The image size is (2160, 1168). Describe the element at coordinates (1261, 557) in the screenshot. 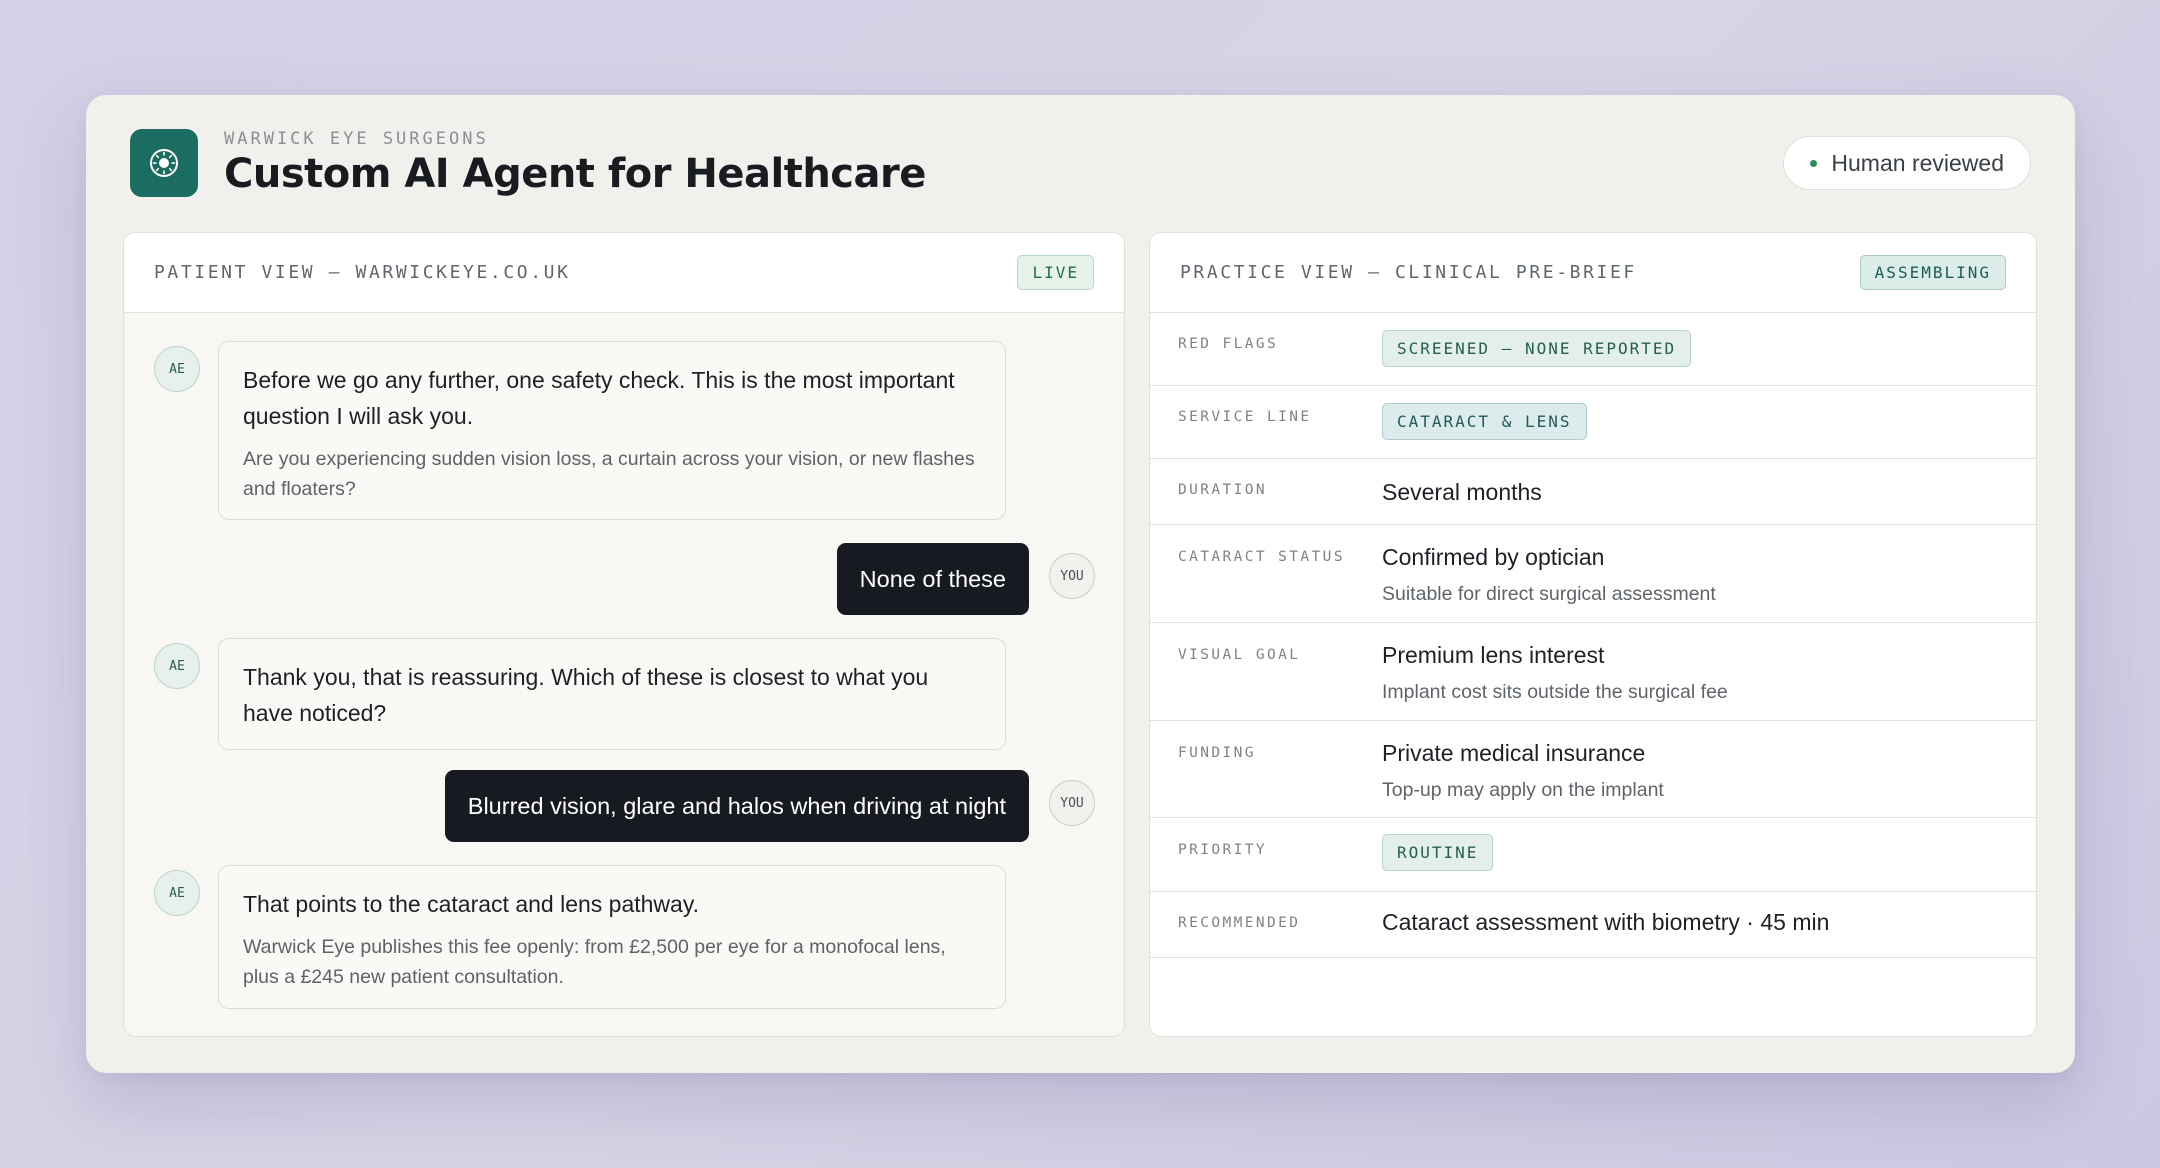

I see `brief-row-label: CATARACT STATUS` at that location.